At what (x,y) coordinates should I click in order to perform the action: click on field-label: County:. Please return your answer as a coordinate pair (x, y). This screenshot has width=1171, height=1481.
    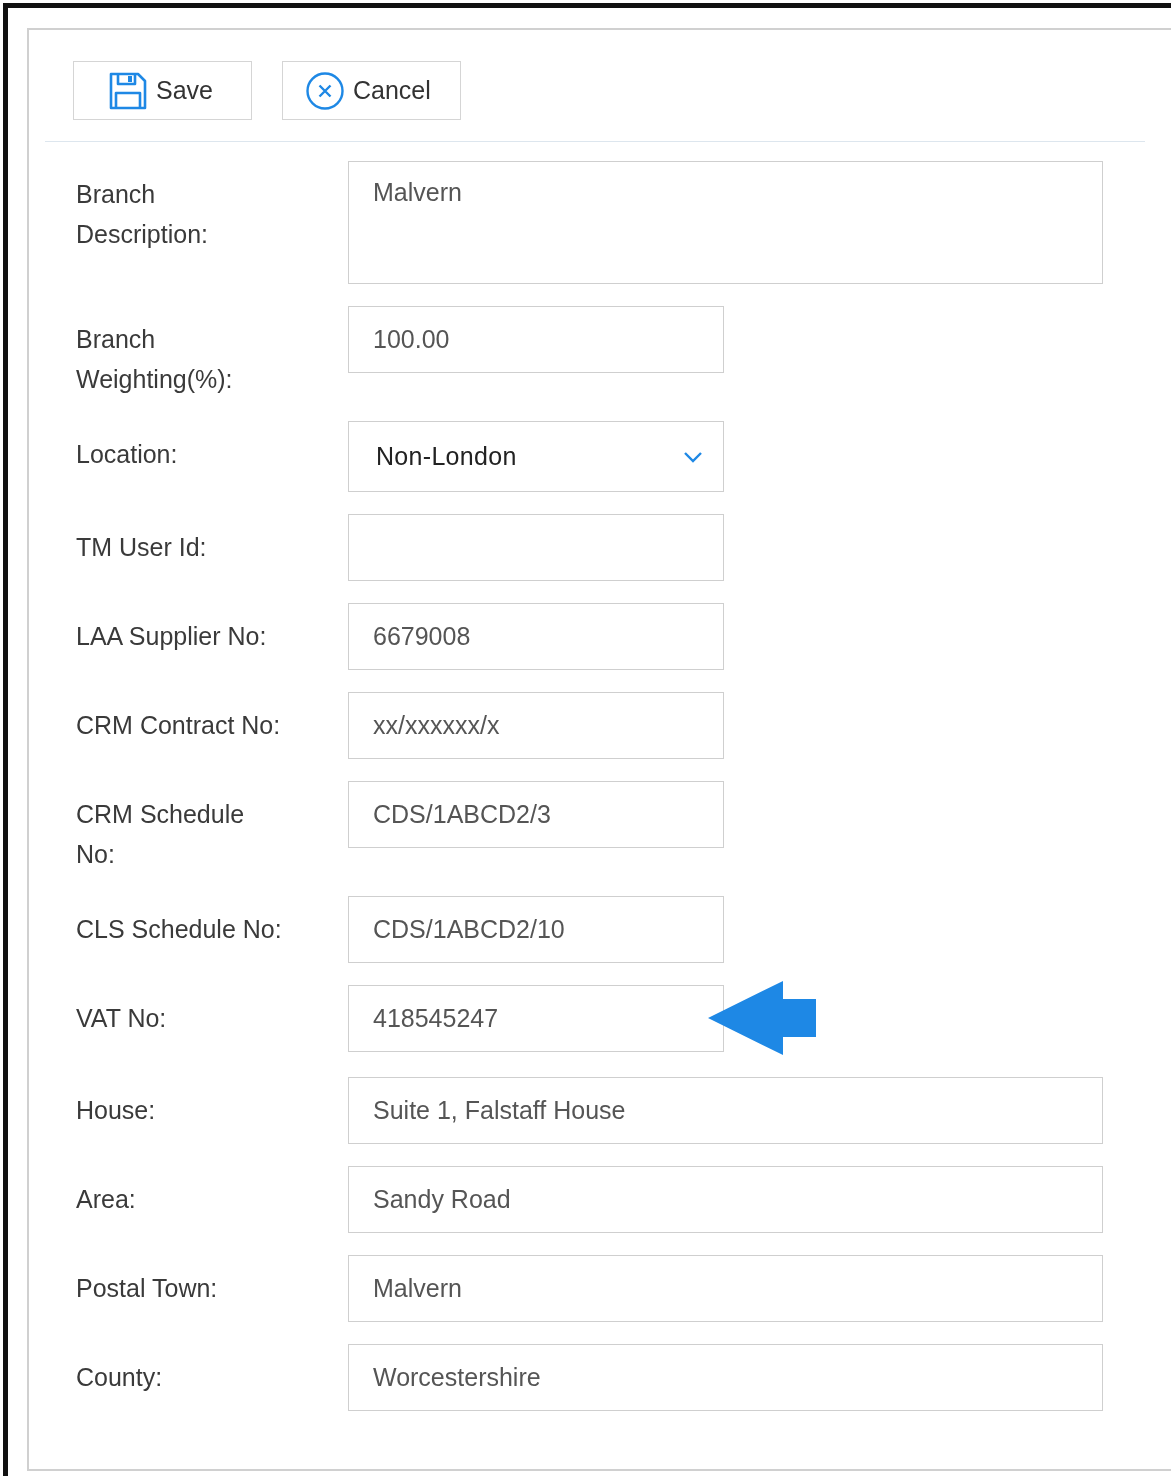
    Looking at the image, I should click on (120, 1377).